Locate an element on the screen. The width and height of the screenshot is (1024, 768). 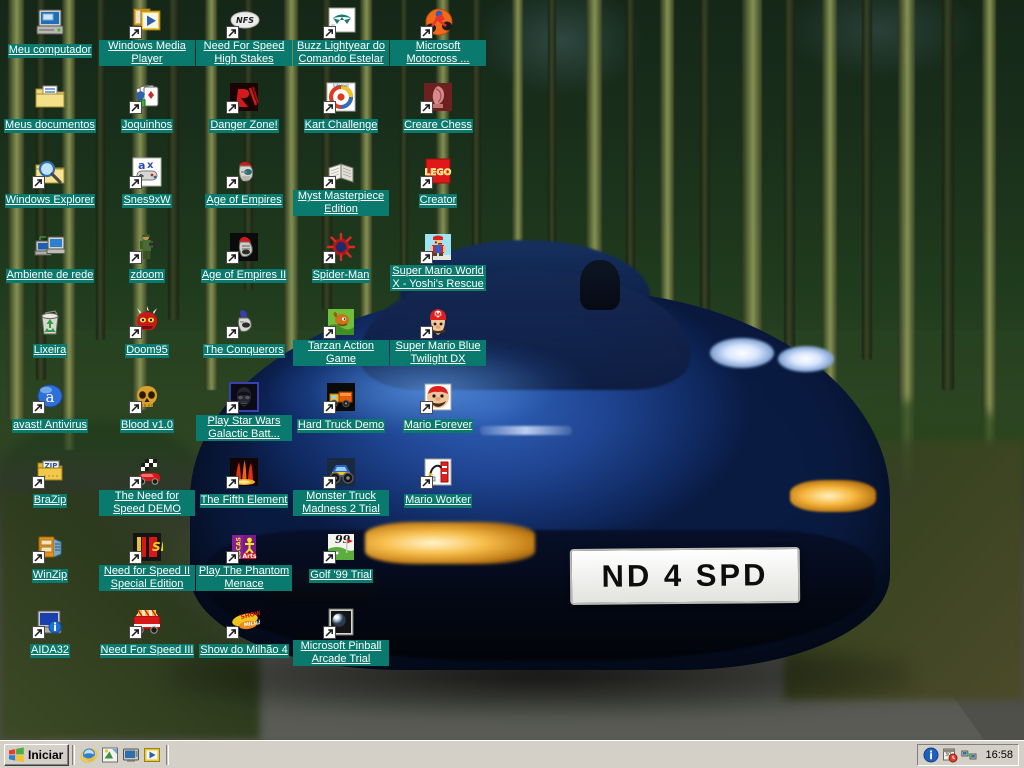
desktop-icon-fifth-element: The Fifth Element is located at coordinates (244, 482).